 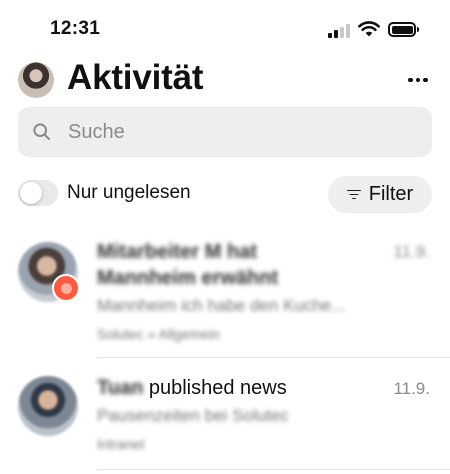 What do you see at coordinates (129, 192) in the screenshot?
I see `unread-only-label: Nur ungelesen` at bounding box center [129, 192].